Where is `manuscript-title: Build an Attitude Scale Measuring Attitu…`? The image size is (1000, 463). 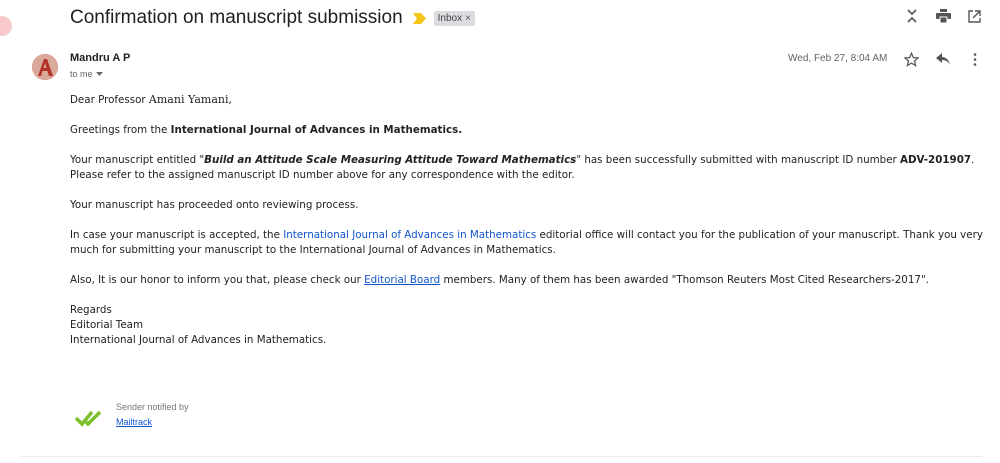
manuscript-title: Build an Attitude Scale Measuring Attitu… is located at coordinates (390, 160).